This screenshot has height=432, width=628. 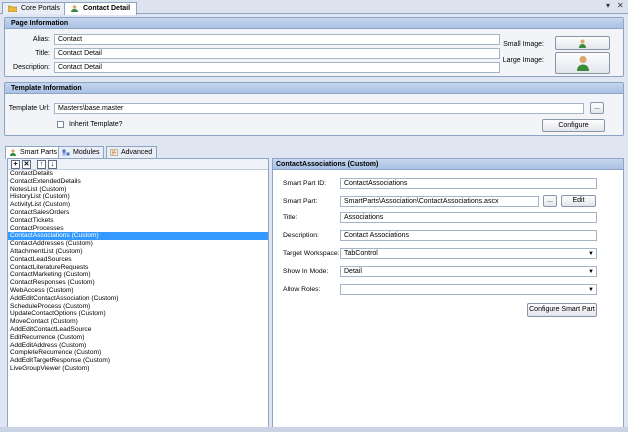 I want to click on large-image-button, so click(x=582, y=63).